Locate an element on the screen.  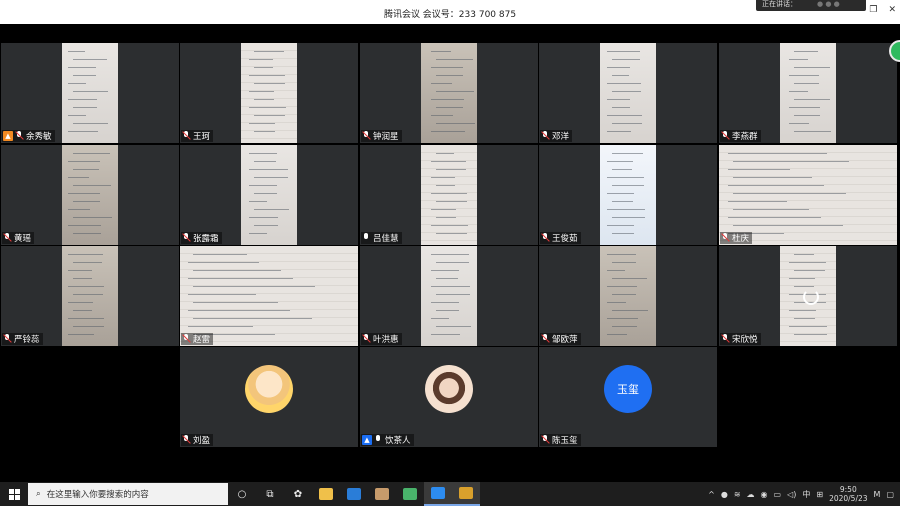
participant-name: 严铃蕊 is located at coordinates (27, 340).